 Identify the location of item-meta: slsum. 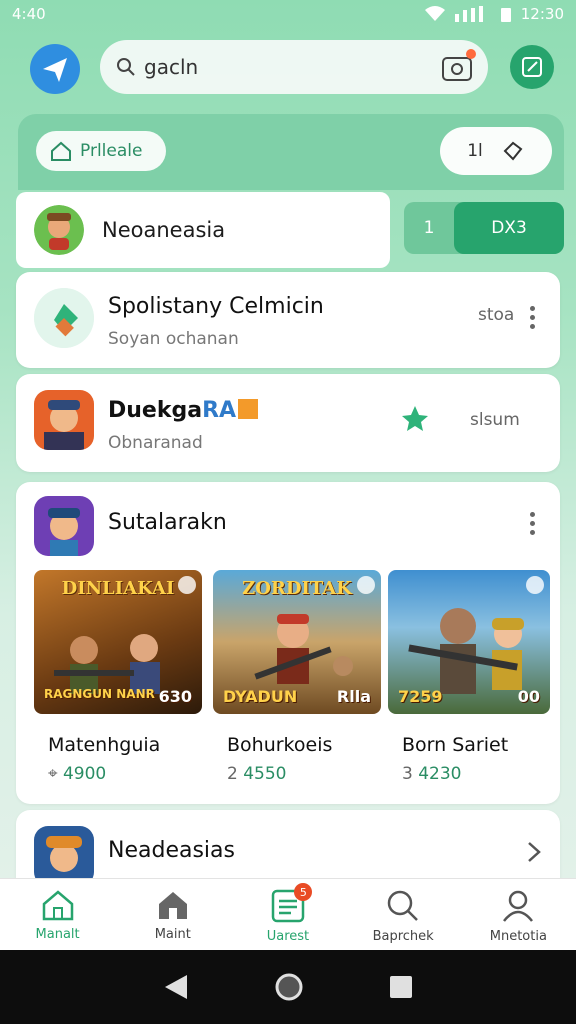
(495, 420).